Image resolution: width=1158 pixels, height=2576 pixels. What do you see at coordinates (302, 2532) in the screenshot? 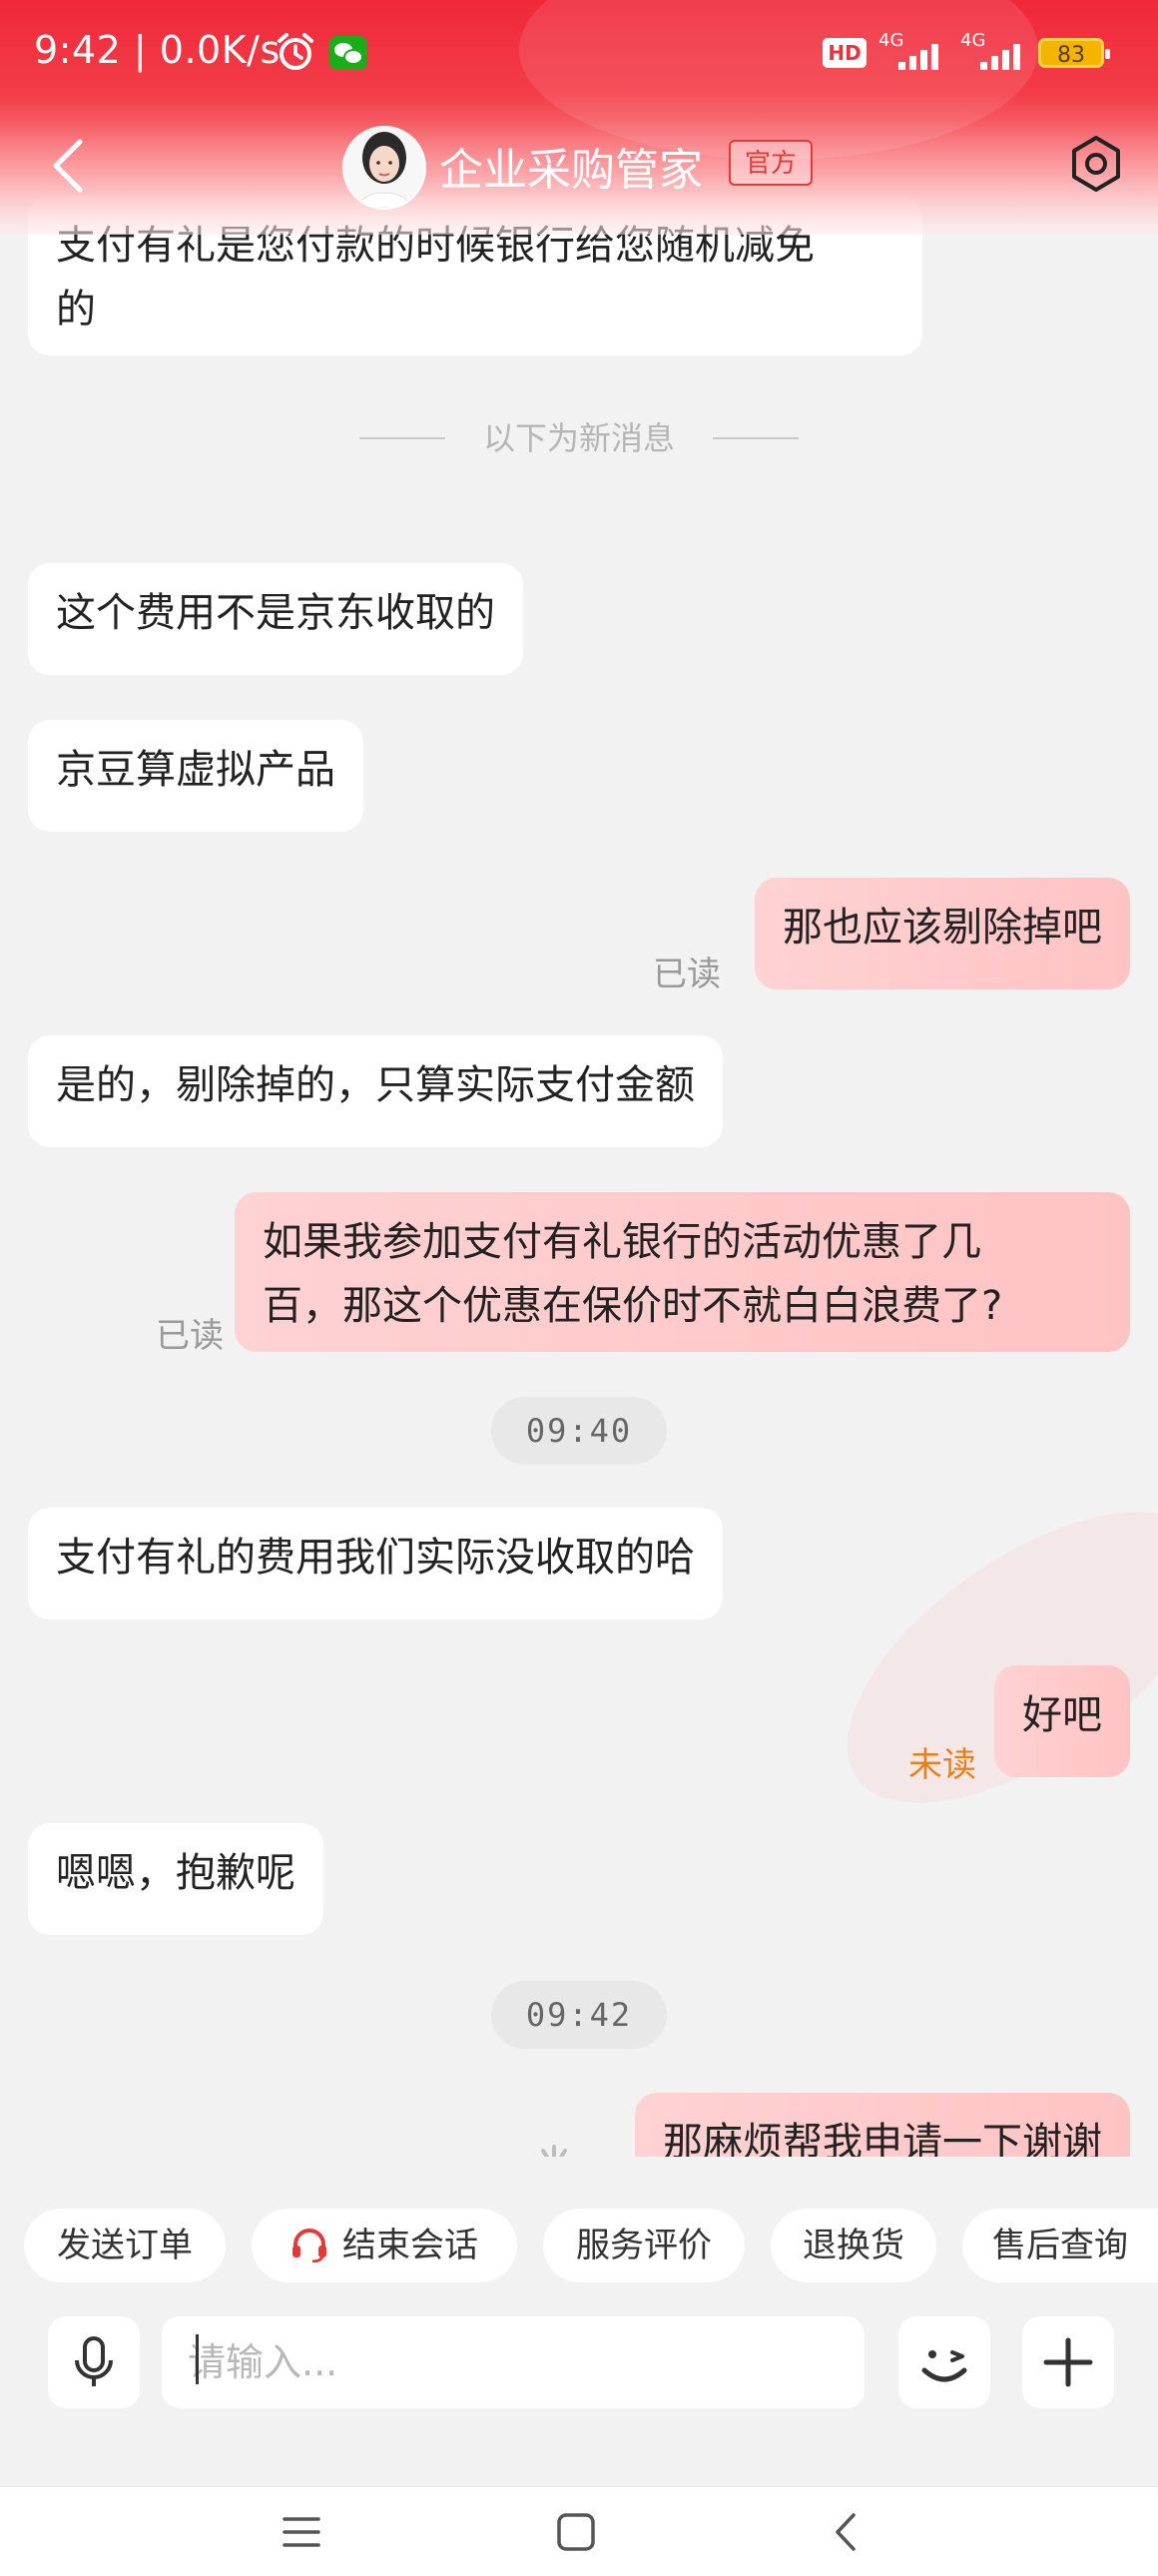
I see `menu-icon` at bounding box center [302, 2532].